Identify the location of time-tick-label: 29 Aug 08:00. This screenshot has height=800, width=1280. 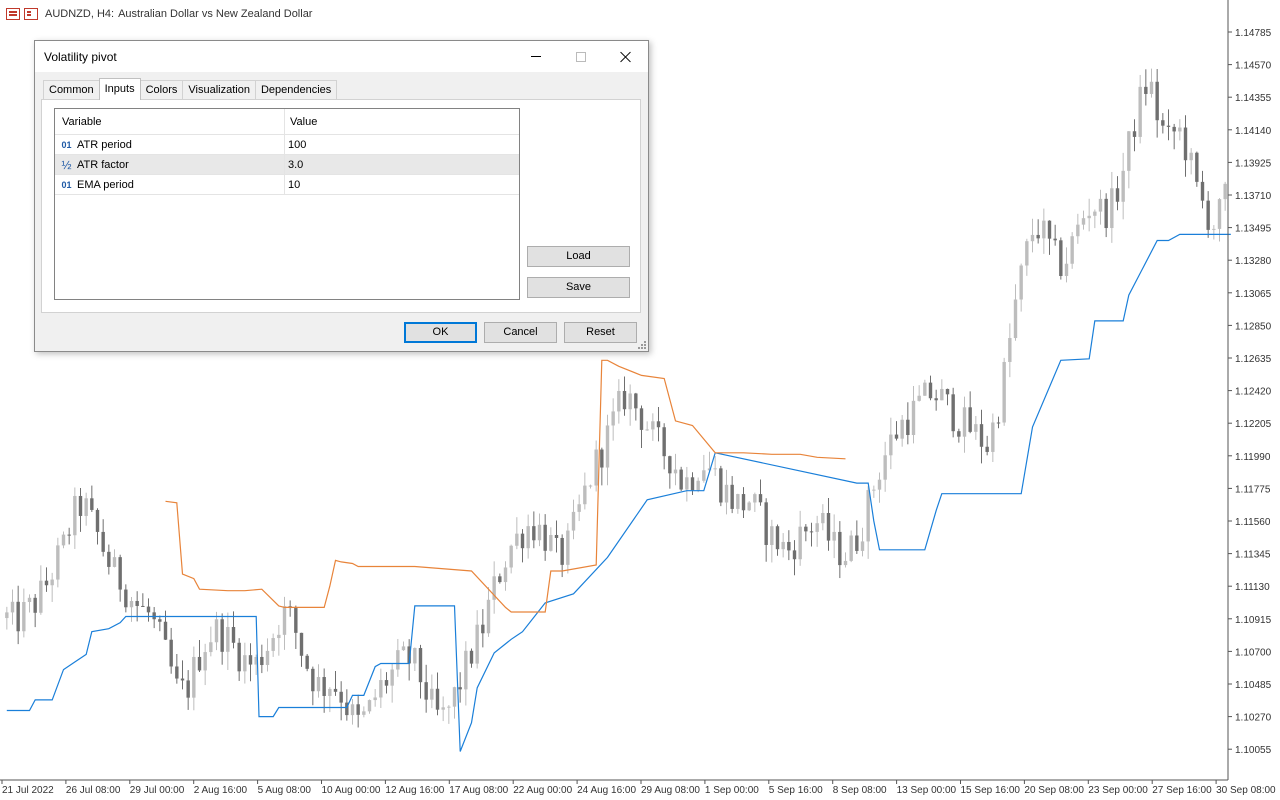
(670, 790).